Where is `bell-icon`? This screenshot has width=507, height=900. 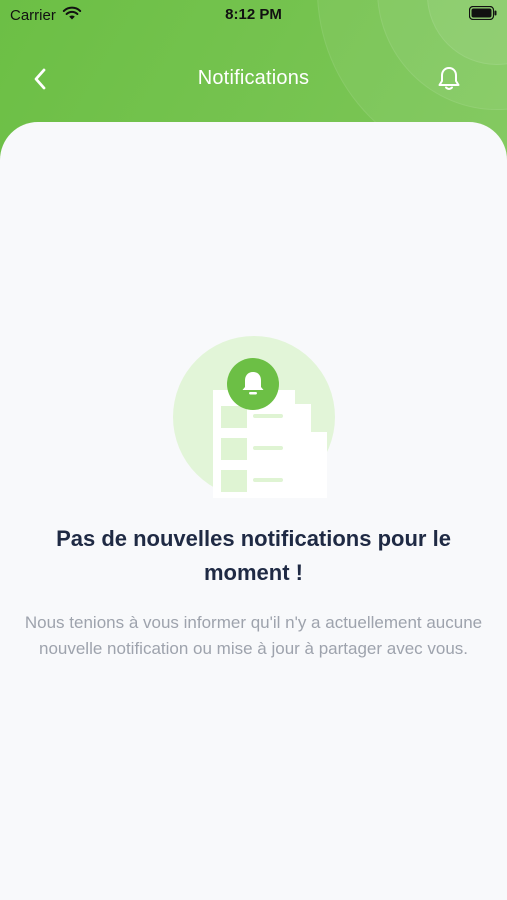 bell-icon is located at coordinates (449, 81).